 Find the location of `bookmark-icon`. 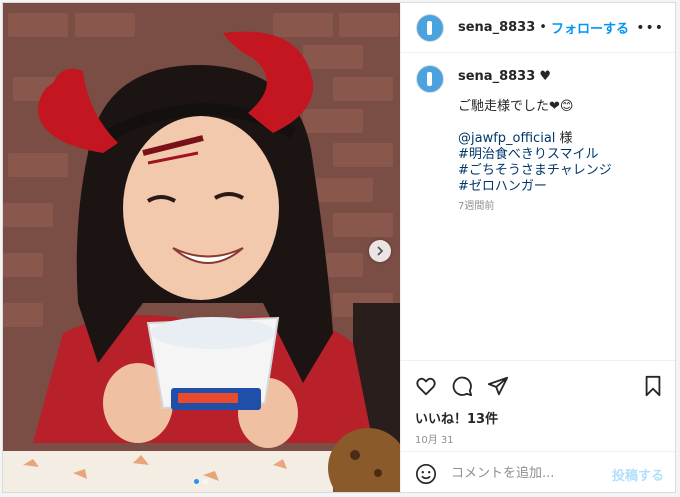

bookmark-icon is located at coordinates (653, 386).